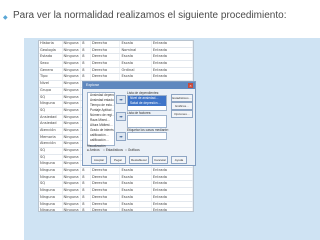 The height and width of the screenshot is (240, 320). What do you see at coordinates (51, 44) in the screenshot?
I see `table-cell: Historia` at bounding box center [51, 44].